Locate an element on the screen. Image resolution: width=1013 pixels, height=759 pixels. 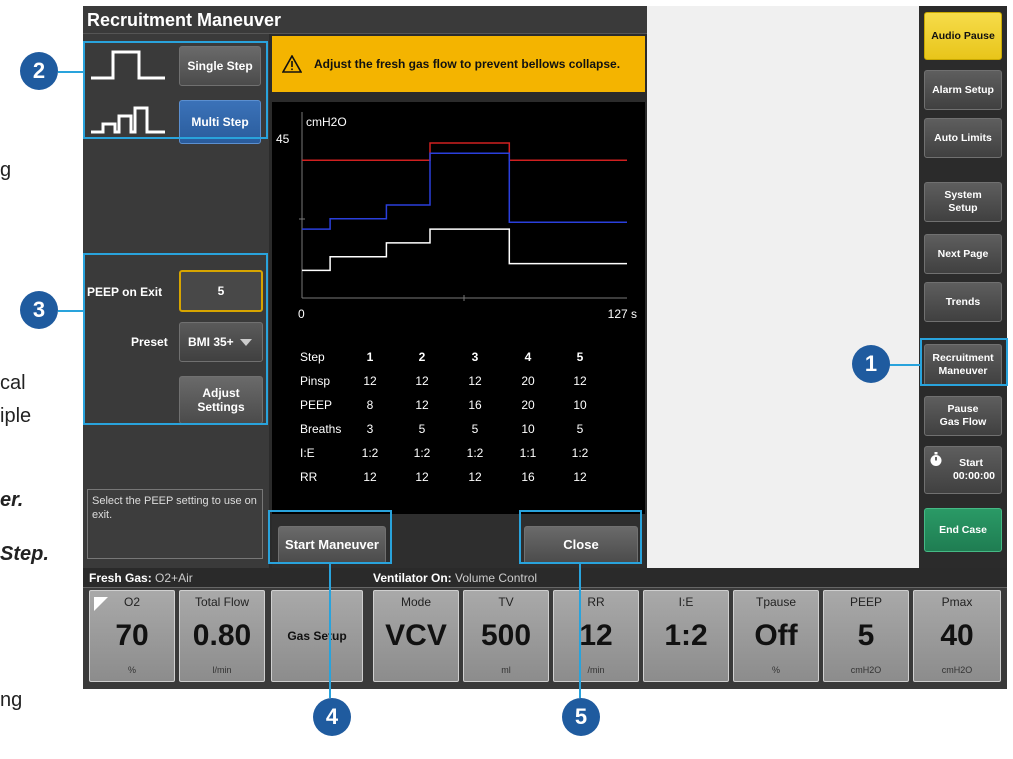
setting-tile-tpause: Tpause Off% is located at coordinates (776, 636).